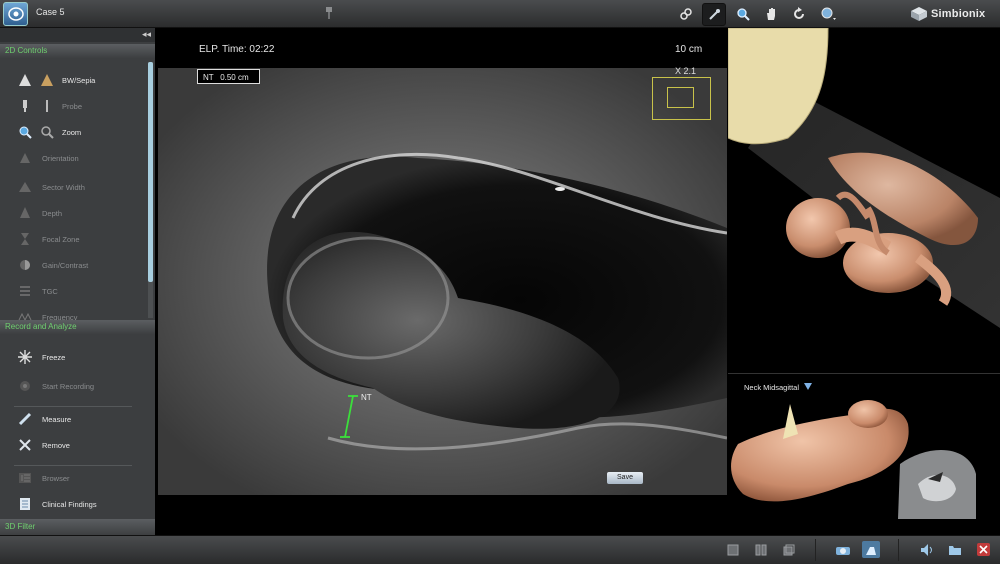 The image size is (1000, 564). I want to click on rotate-button, so click(799, 13).